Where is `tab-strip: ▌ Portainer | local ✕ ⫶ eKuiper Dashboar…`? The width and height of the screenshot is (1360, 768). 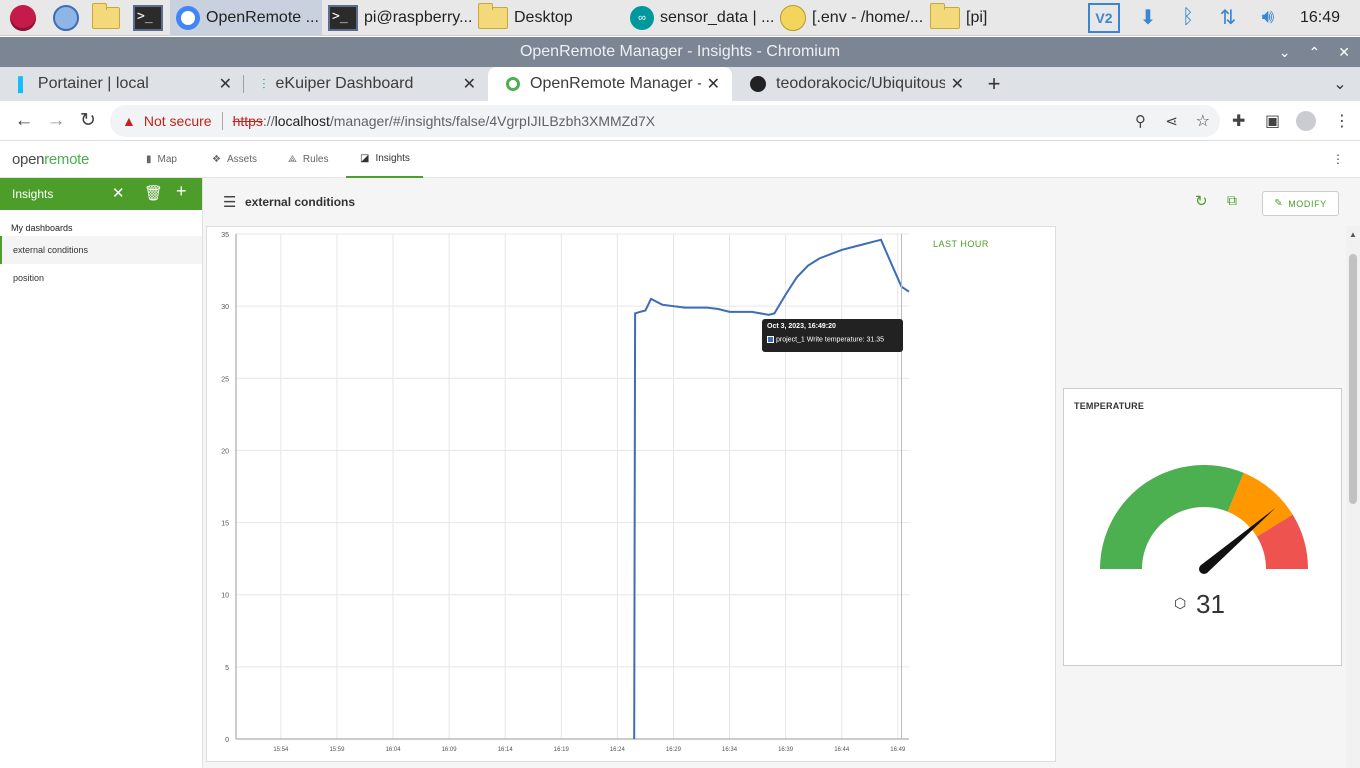 tab-strip: ▌ Portainer | local ✕ ⫶ eKuiper Dashboar… is located at coordinates (680, 84).